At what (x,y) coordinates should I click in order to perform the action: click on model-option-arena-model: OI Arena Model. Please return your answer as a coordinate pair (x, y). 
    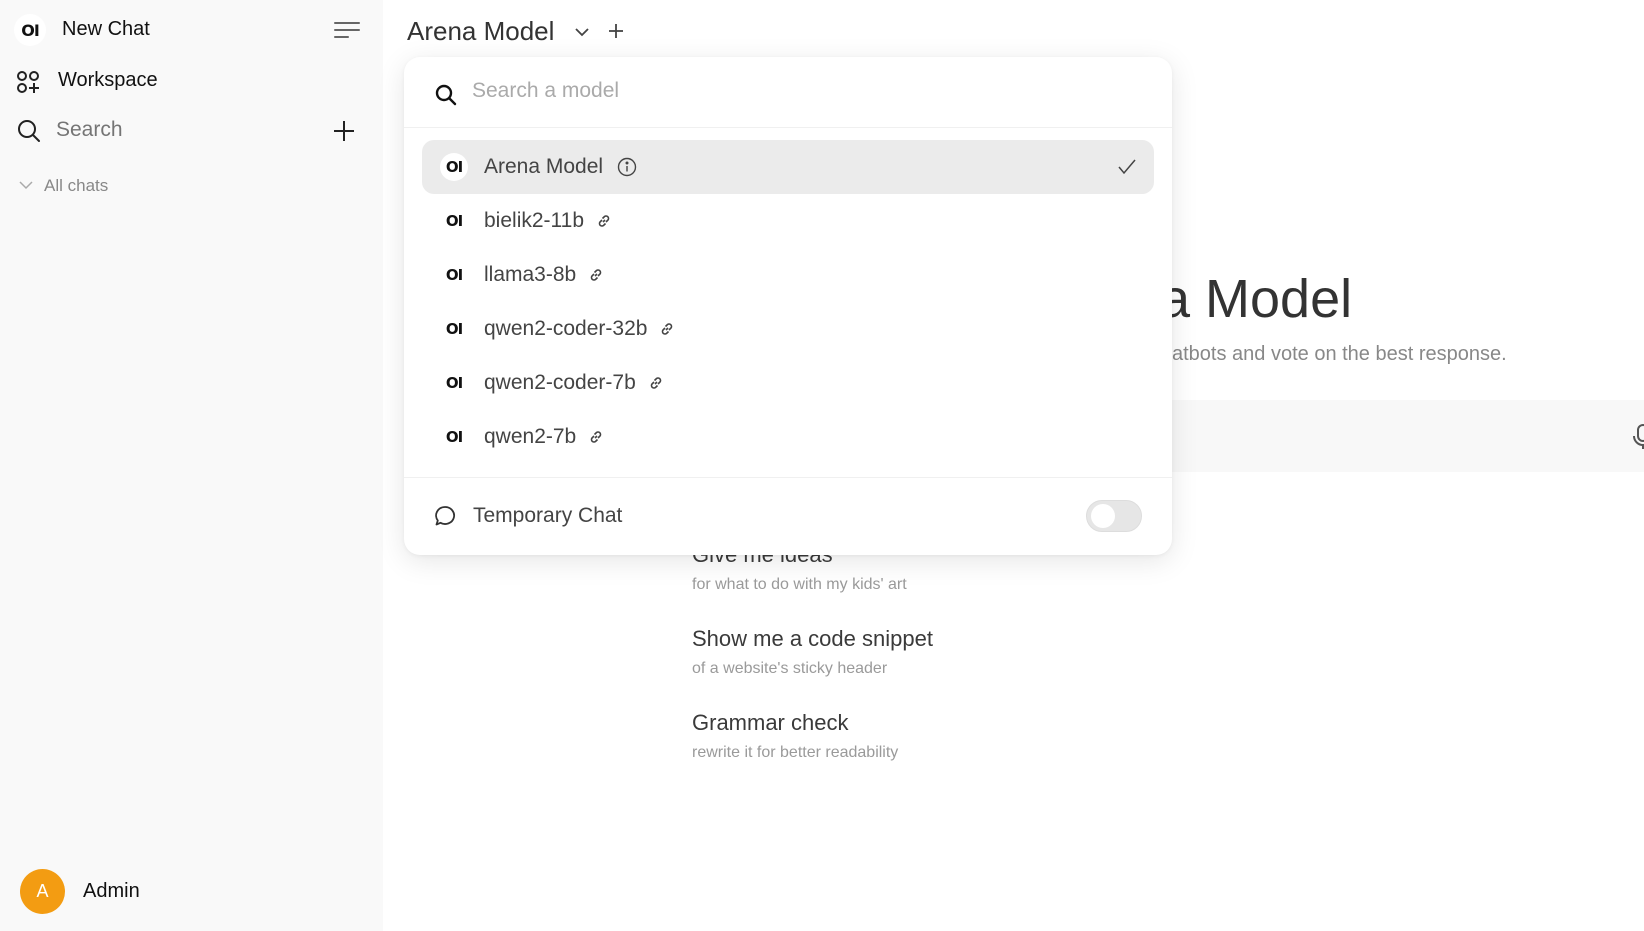
    Looking at the image, I should click on (788, 167).